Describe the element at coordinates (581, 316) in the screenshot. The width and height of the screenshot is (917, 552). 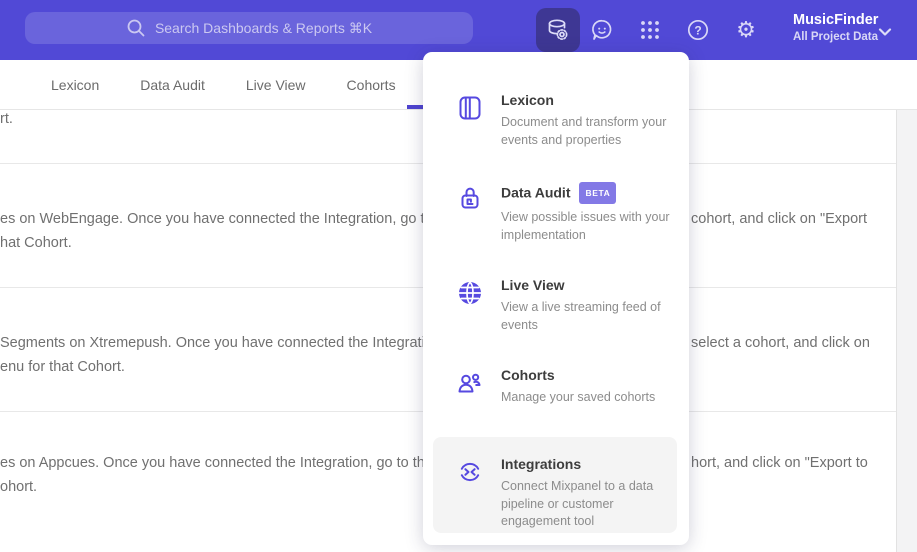
I see `menu-item-desc: View a live streaming feed of events` at that location.